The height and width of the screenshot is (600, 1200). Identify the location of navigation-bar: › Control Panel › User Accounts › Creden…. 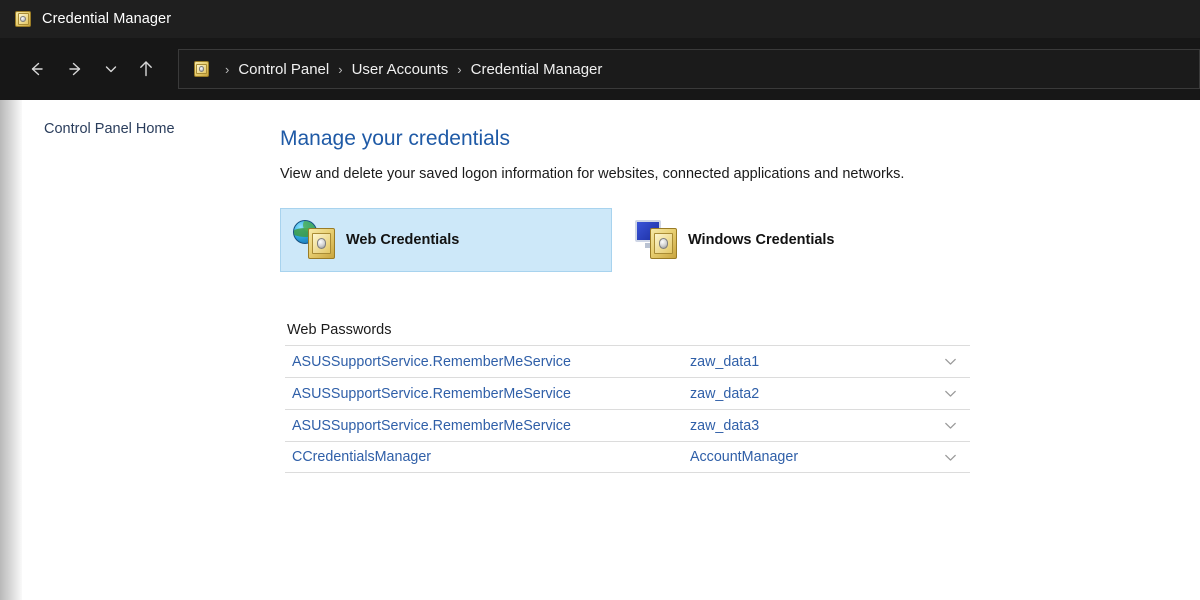
(600, 69).